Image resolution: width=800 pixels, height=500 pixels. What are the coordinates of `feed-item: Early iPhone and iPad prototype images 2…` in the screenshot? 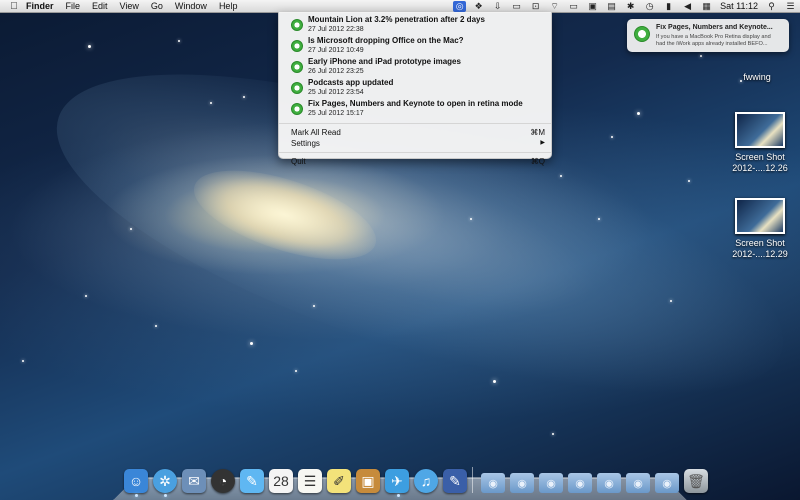 It's located at (415, 67).